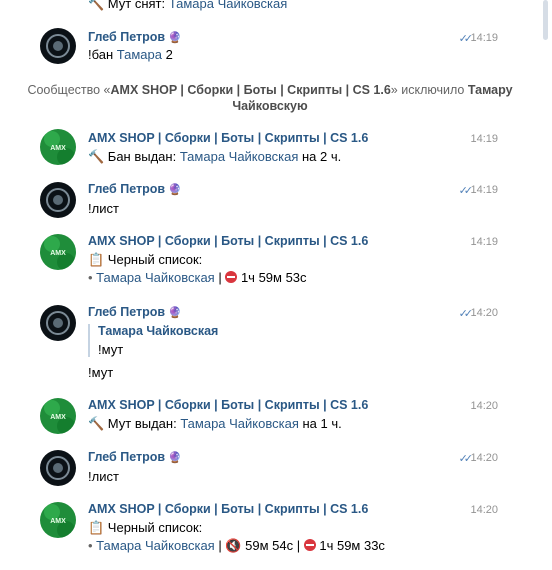 This screenshot has width=552, height=570. I want to click on quote-author: Тамара Чайковская, so click(158, 331).